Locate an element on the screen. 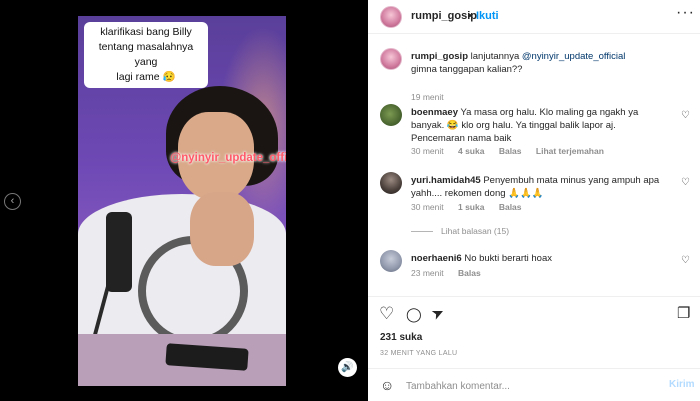 This screenshot has height=401, width=700. comment-meta: 30 menit 4 suka Balas Lihat terjemahan is located at coordinates (513, 151).